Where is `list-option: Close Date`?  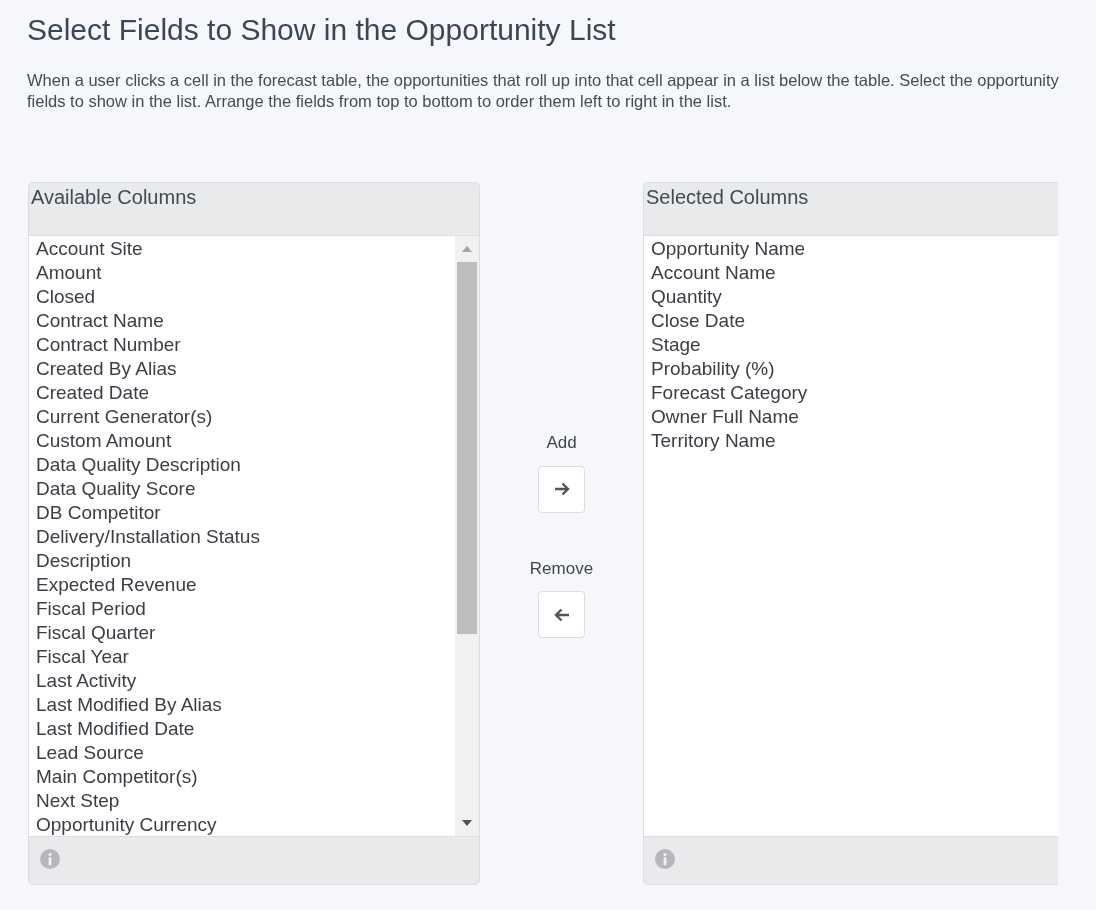
list-option: Close Date is located at coordinates (698, 321).